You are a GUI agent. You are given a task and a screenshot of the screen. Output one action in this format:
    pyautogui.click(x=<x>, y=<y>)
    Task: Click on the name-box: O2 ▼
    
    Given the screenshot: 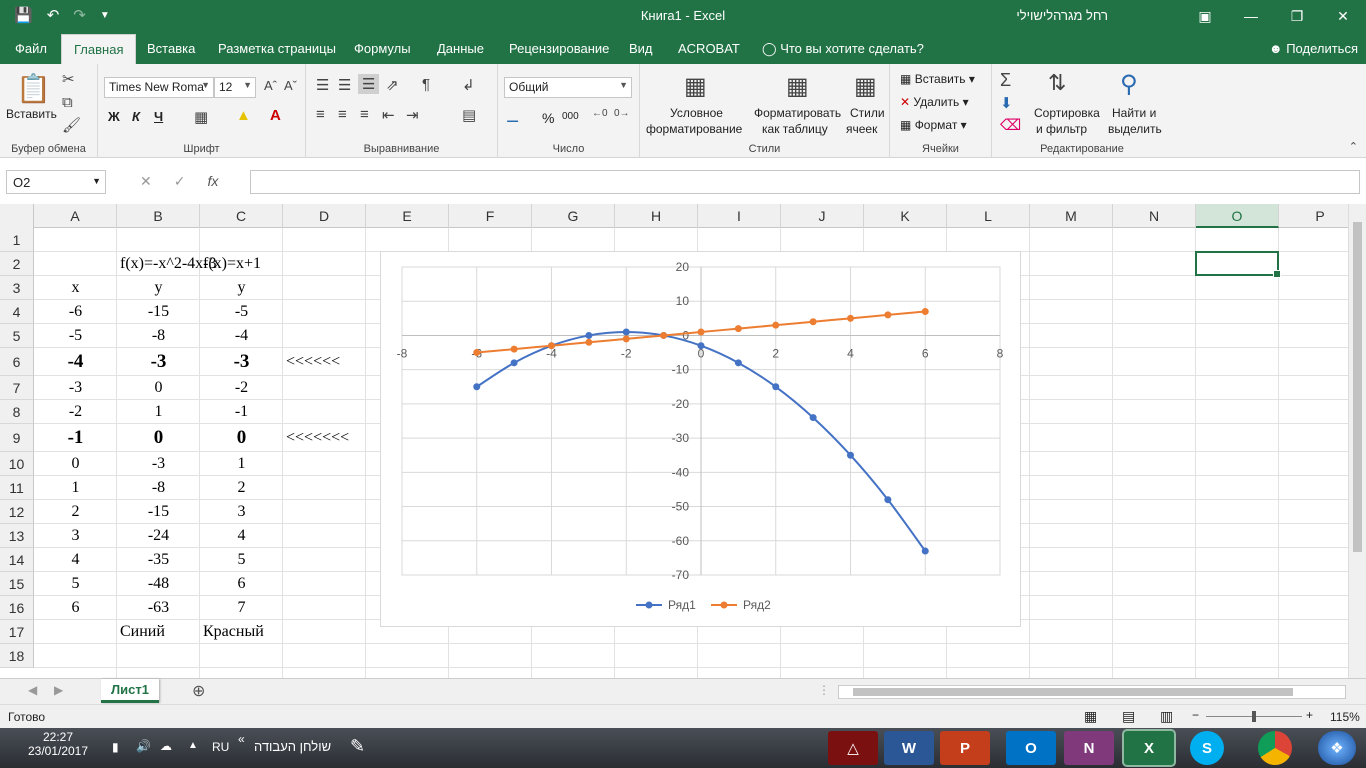 What is the action you would take?
    pyautogui.click(x=56, y=182)
    